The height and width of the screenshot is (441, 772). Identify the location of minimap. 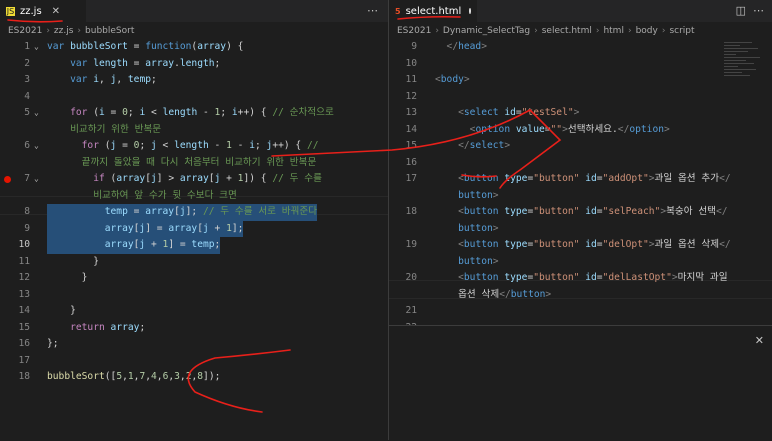
(744, 105).